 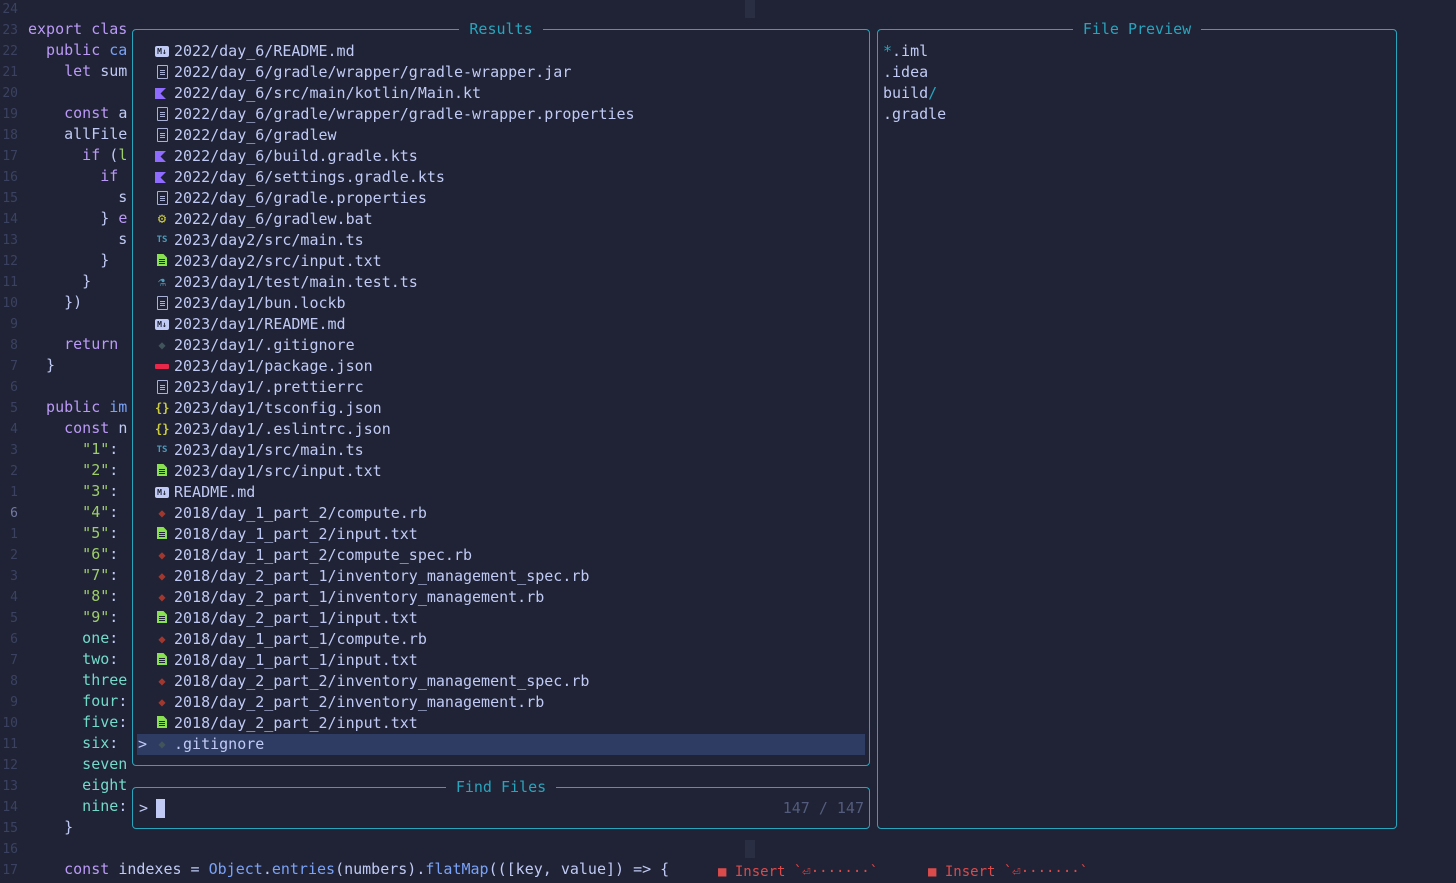 I want to click on result-item: 2018/day_1_part_1/input.txt, so click(x=501, y=660).